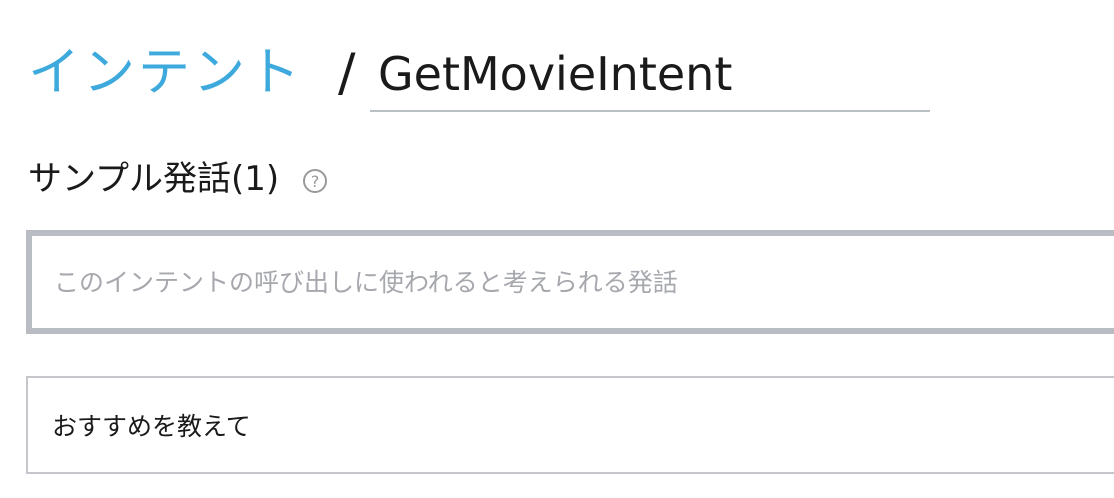 This screenshot has height=498, width=1114. I want to click on sample-utterances-title: サンプル発話(1), so click(154, 179).